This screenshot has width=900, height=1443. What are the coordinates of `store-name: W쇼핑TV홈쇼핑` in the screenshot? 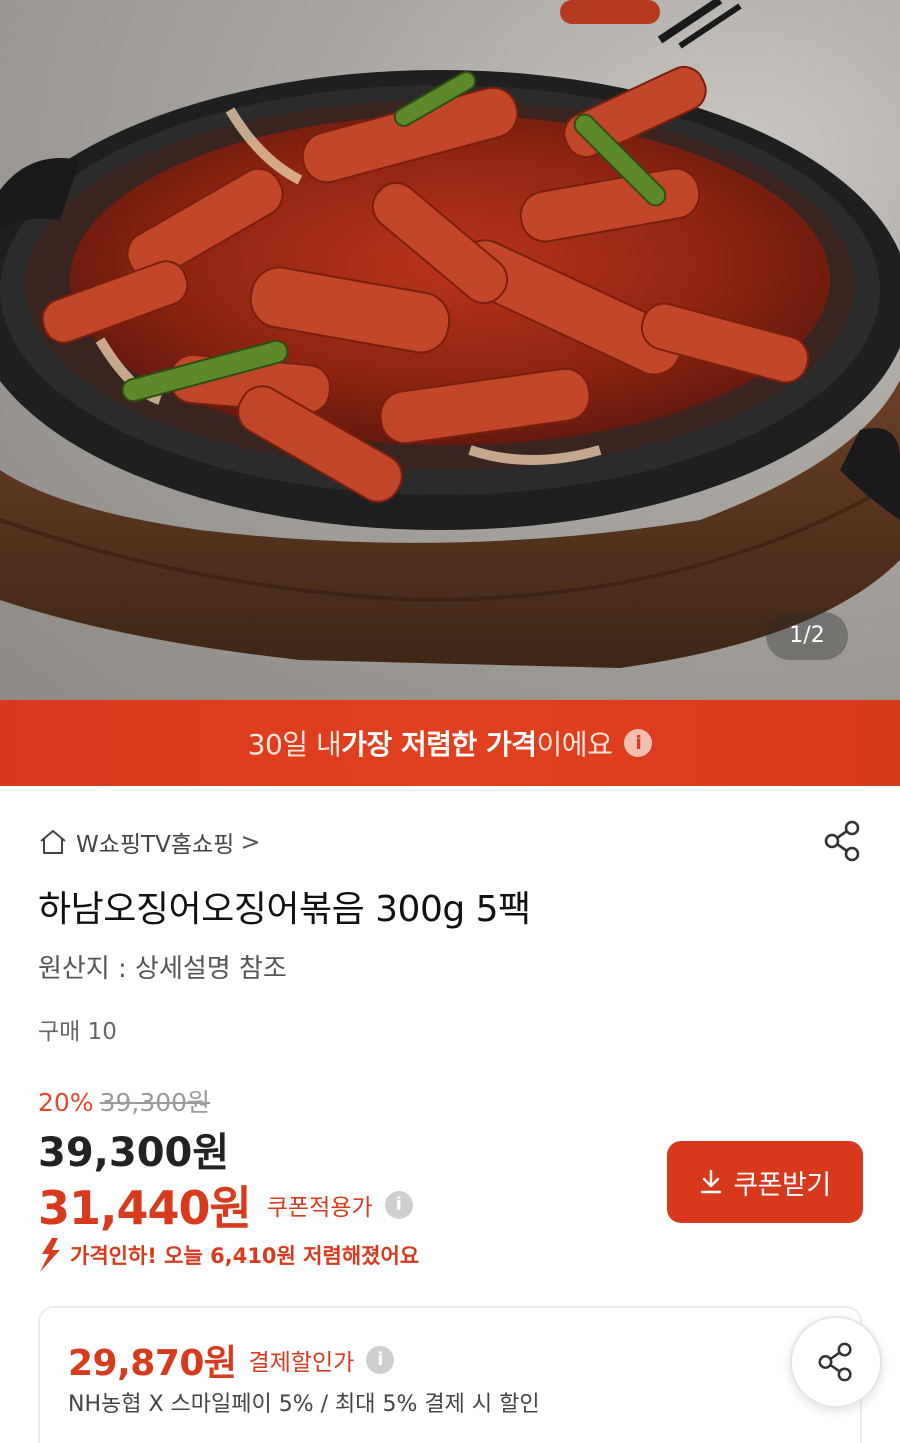 It's located at (155, 845).